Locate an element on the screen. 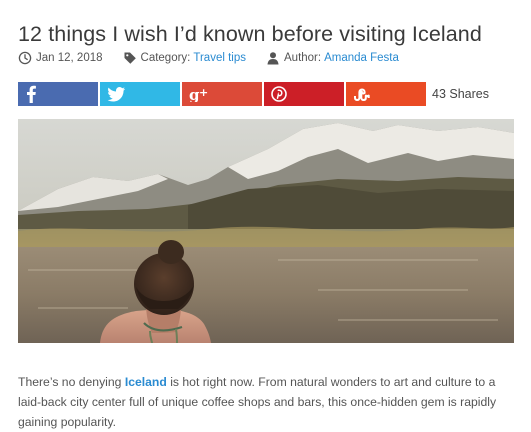  stumbleupon-icon is located at coordinates (363, 94).